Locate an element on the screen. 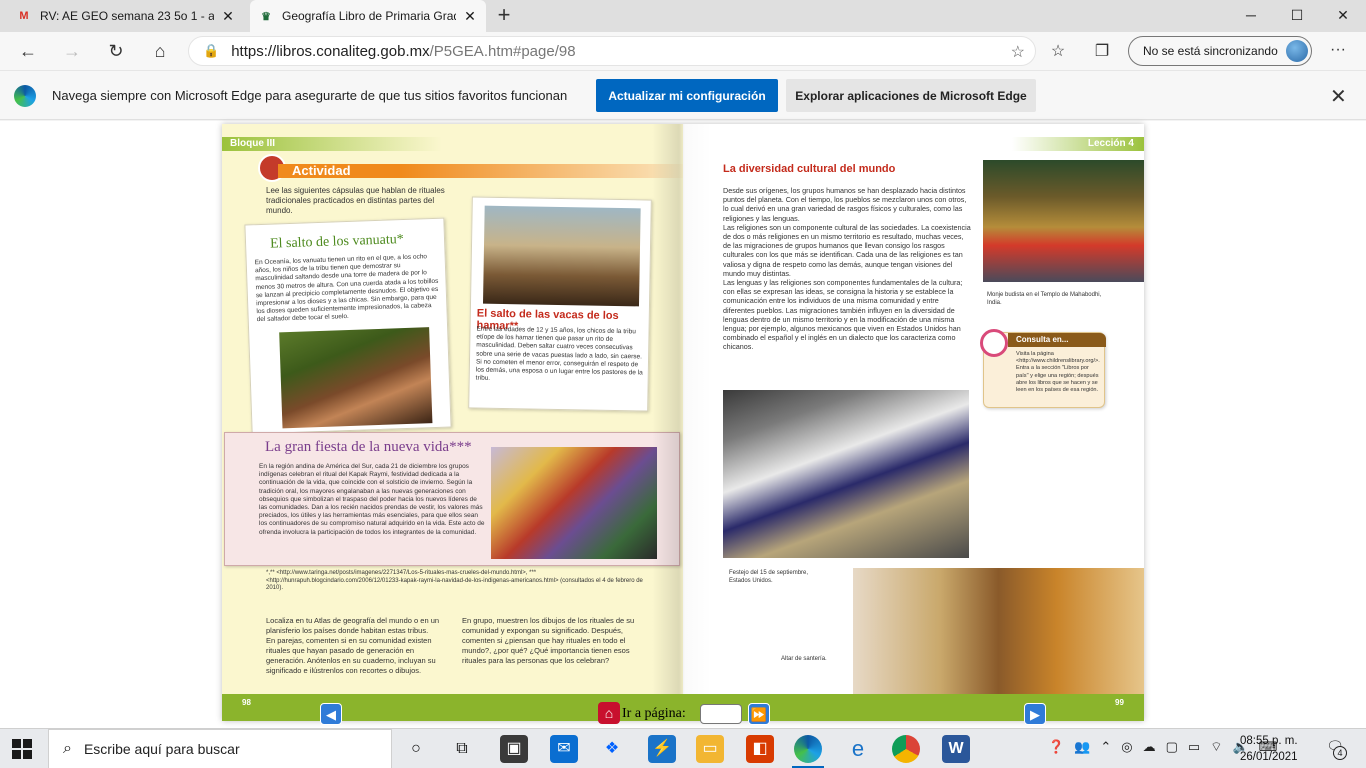  mail-icon: ✉ is located at coordinates (564, 749).